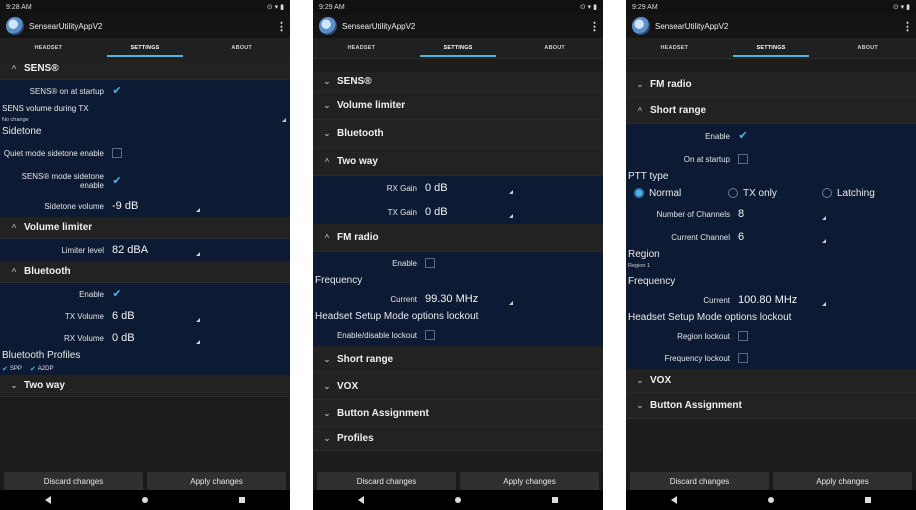 Image resolution: width=916 pixels, height=510 pixels. I want to click on ptt-normal-radio: Normal, so click(681, 193).